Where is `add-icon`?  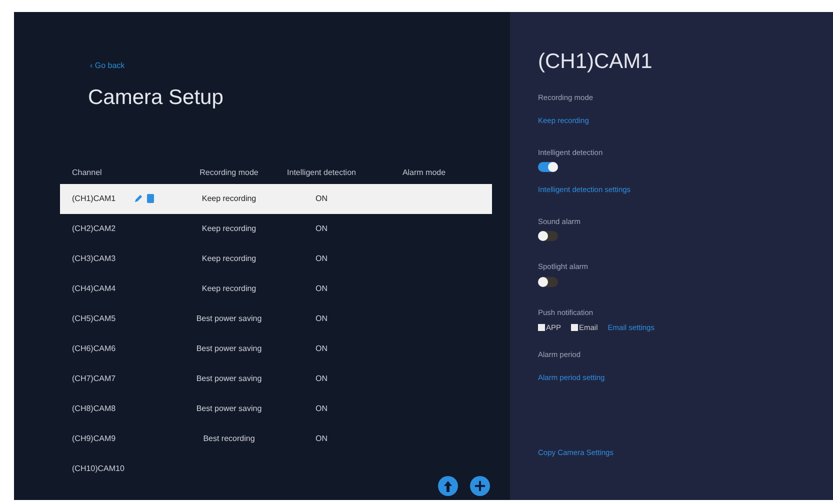 add-icon is located at coordinates (480, 486).